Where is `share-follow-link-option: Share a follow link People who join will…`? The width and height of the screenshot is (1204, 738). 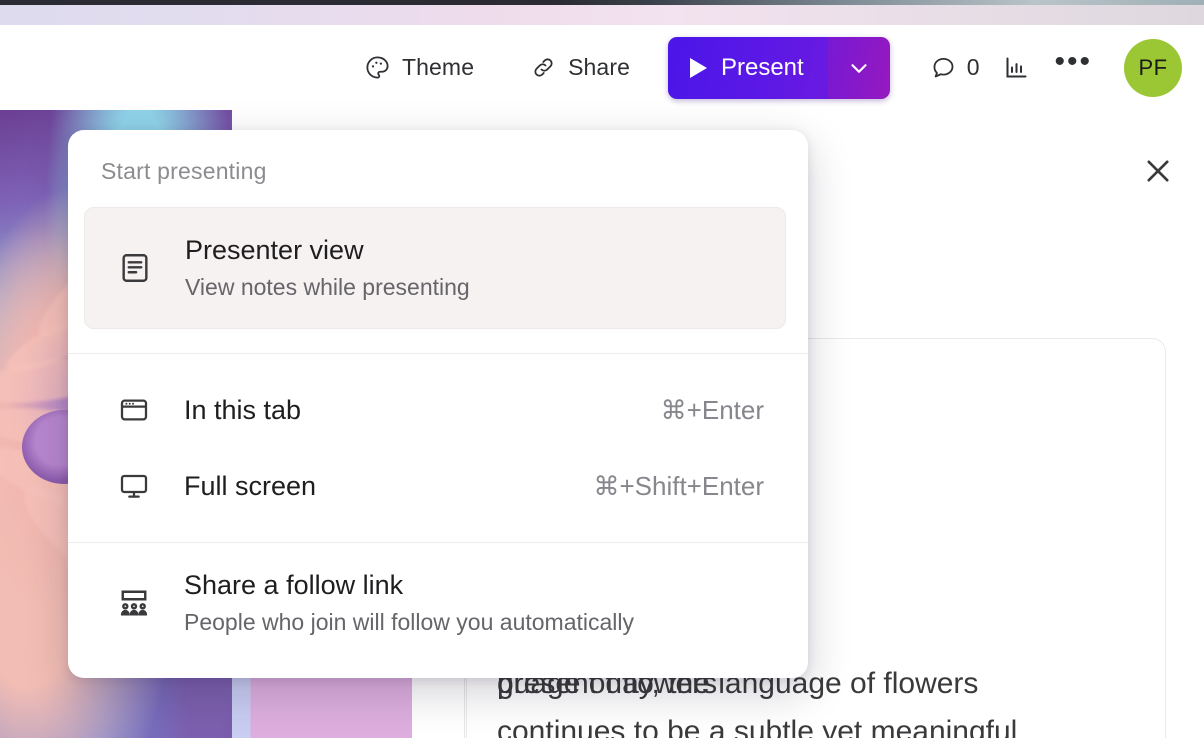
share-follow-link-option: Share a follow link People who join will… is located at coordinates (438, 603).